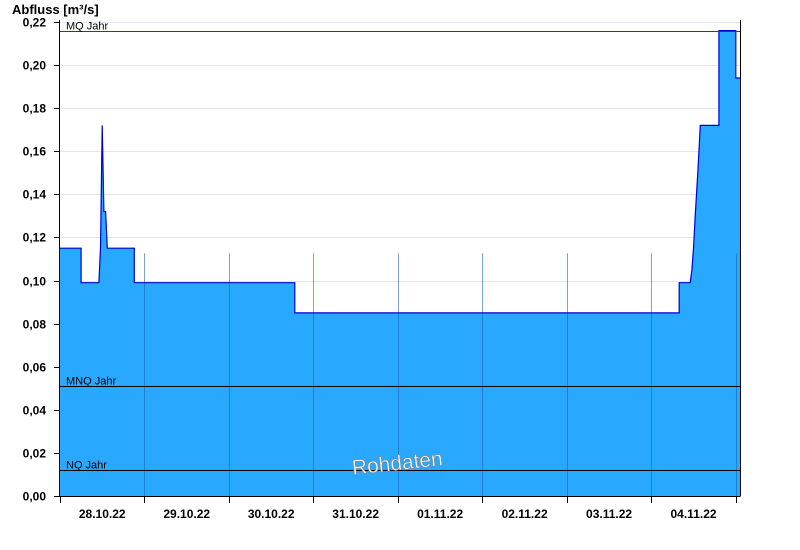 The width and height of the screenshot is (800, 550). What do you see at coordinates (102, 514) in the screenshot?
I see `x-tick-label: 28.10.22` at bounding box center [102, 514].